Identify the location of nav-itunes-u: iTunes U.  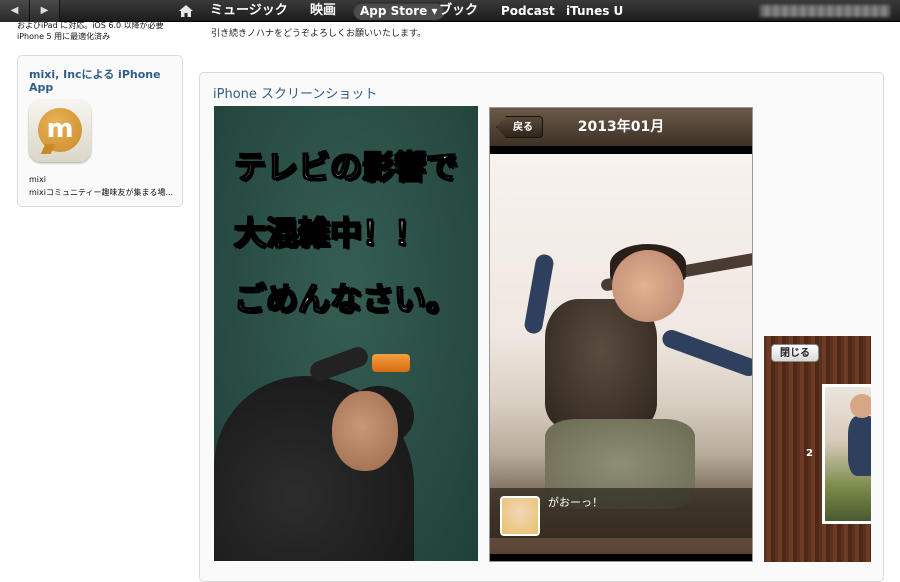
(594, 11).